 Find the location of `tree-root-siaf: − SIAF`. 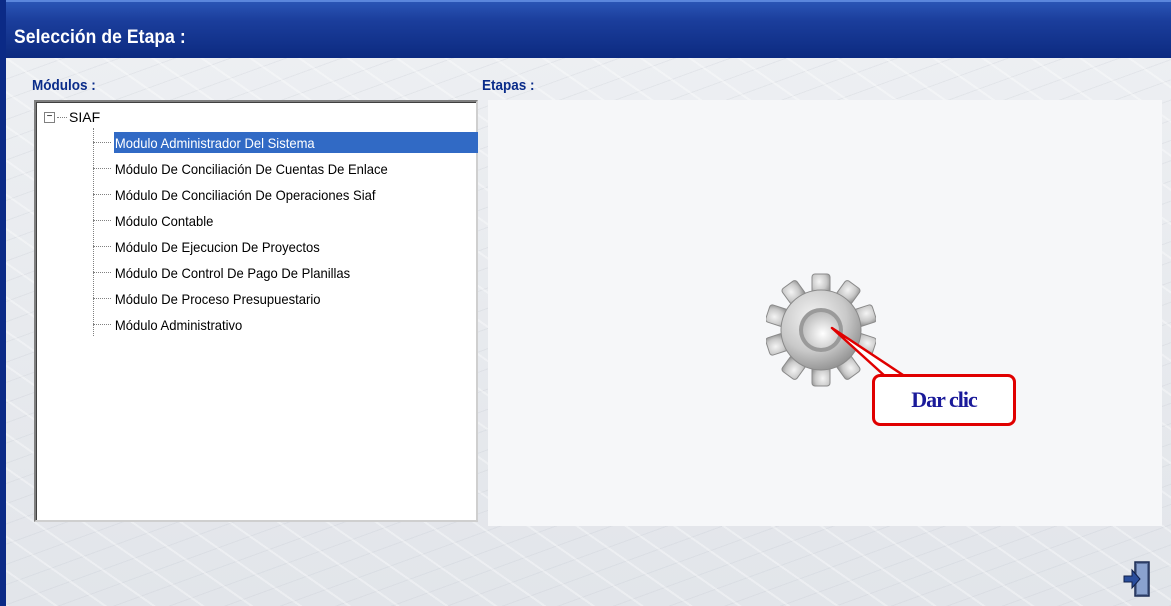

tree-root-siaf: − SIAF is located at coordinates (72, 117).